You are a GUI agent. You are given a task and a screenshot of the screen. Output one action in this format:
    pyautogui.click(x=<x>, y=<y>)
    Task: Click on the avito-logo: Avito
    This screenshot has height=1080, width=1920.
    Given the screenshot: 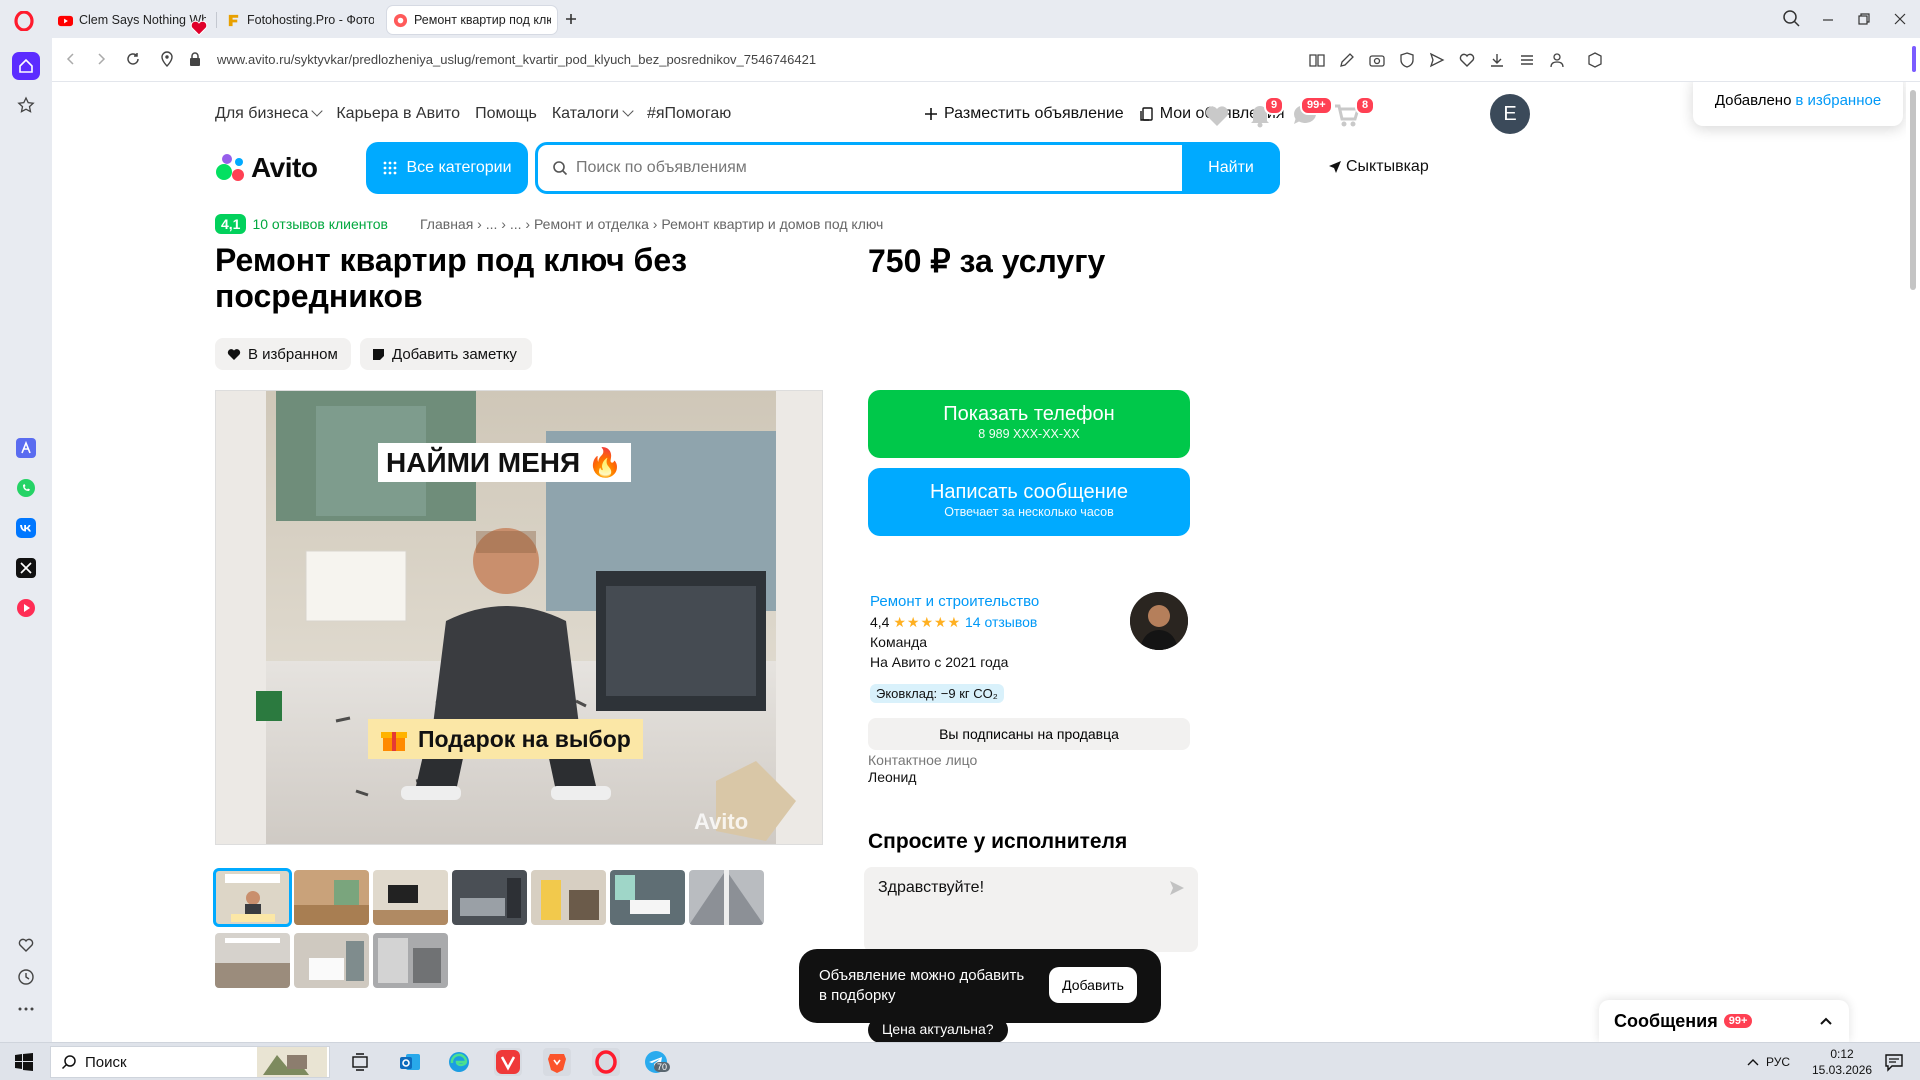 What is the action you would take?
    pyautogui.click(x=266, y=168)
    